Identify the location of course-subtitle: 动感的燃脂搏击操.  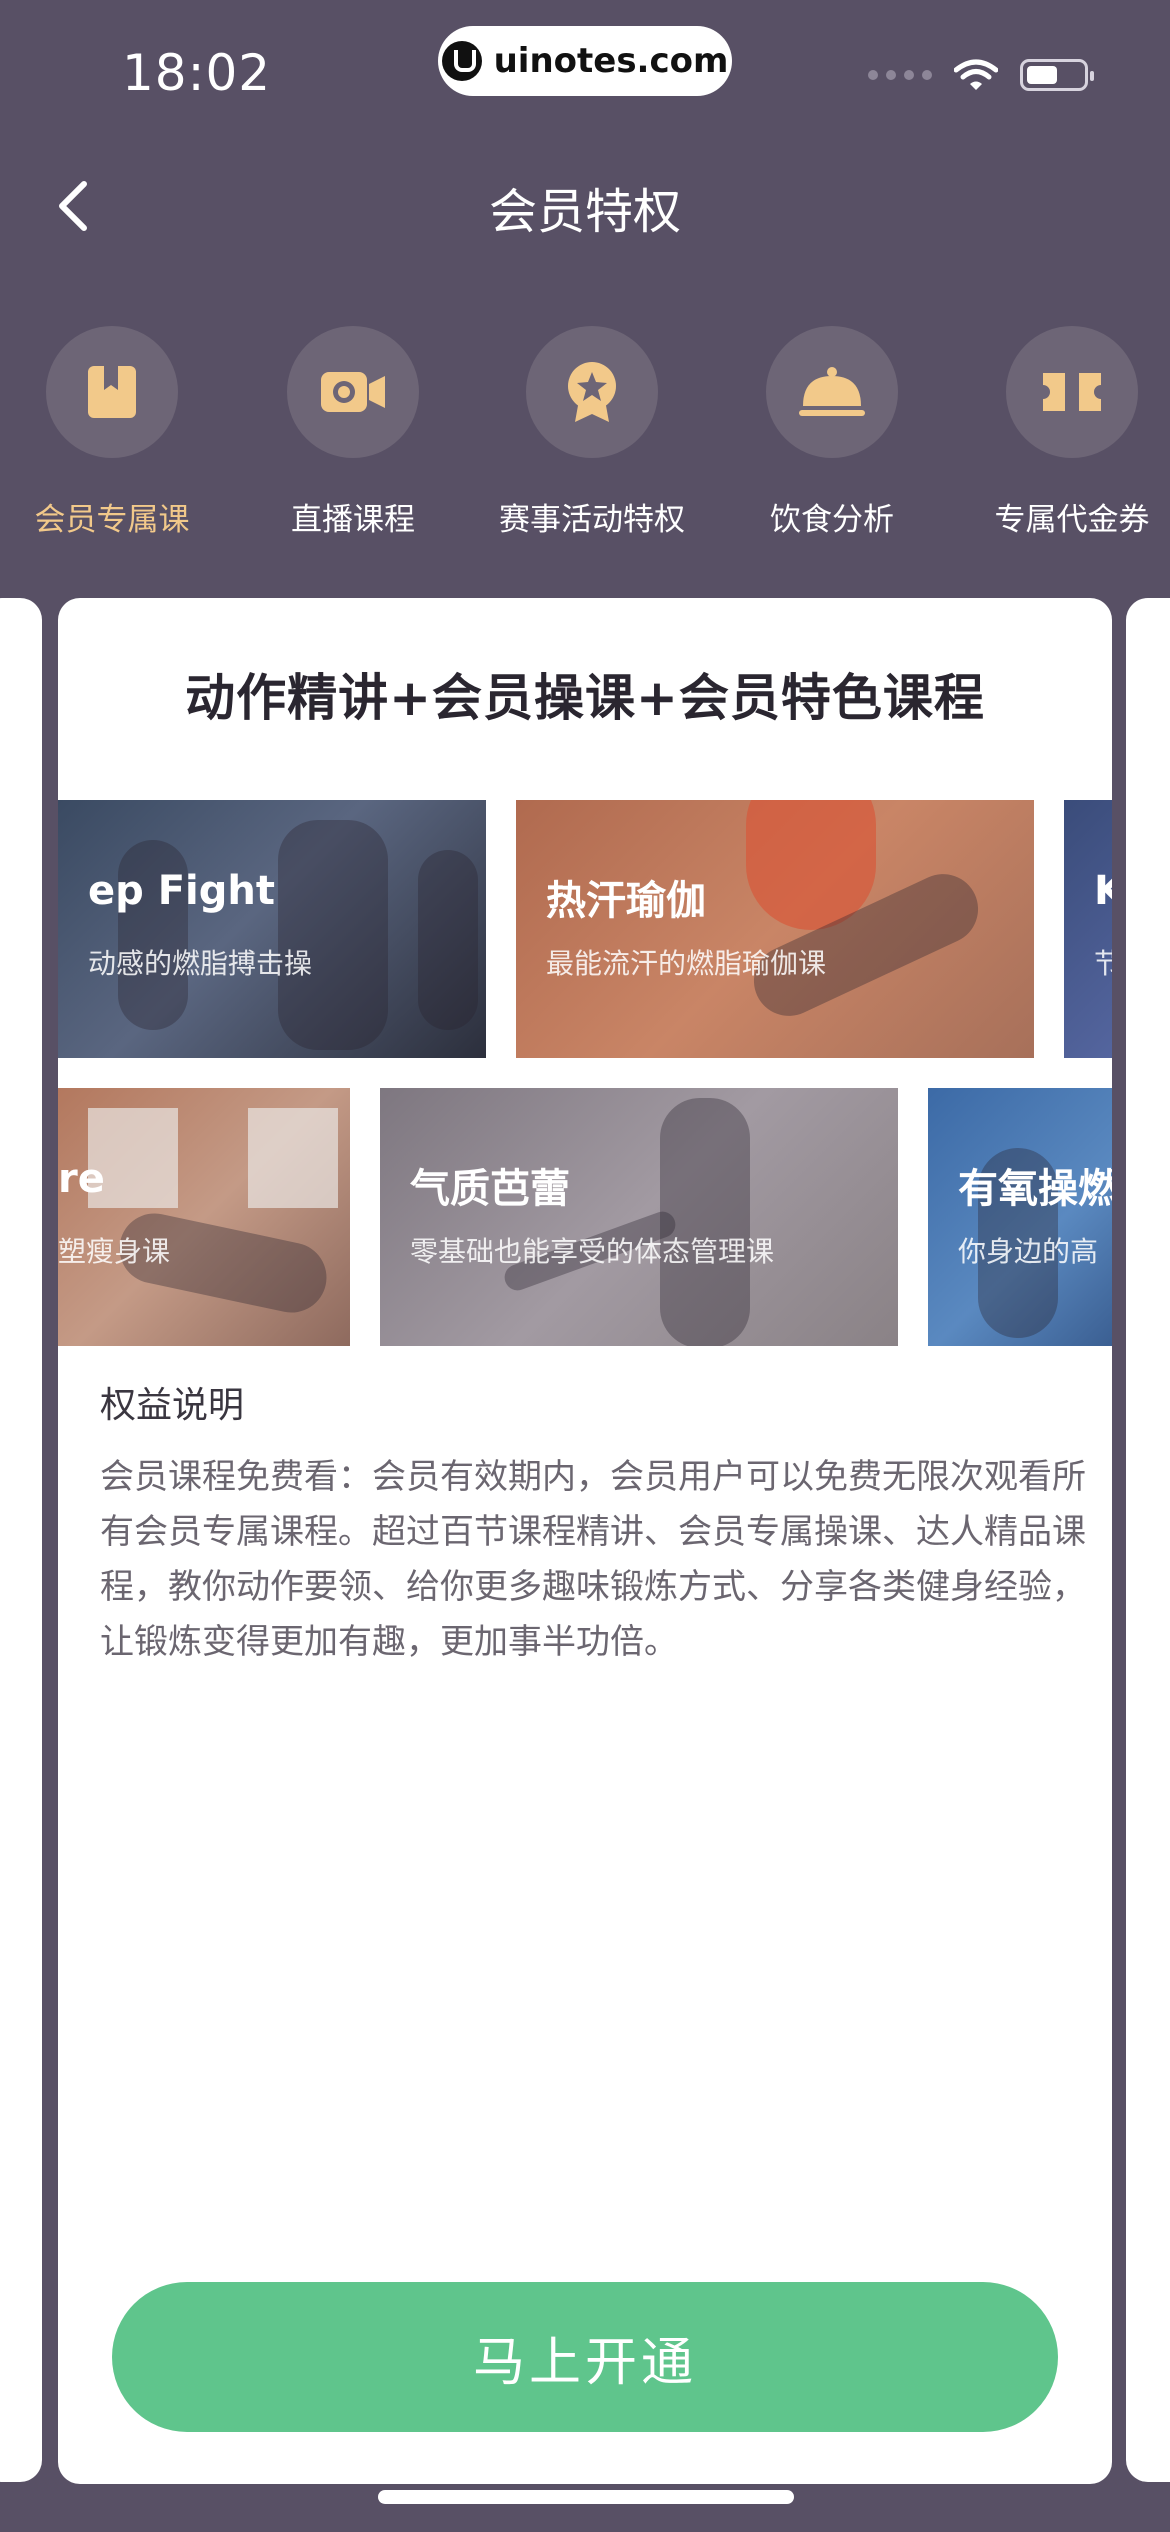
(200, 963).